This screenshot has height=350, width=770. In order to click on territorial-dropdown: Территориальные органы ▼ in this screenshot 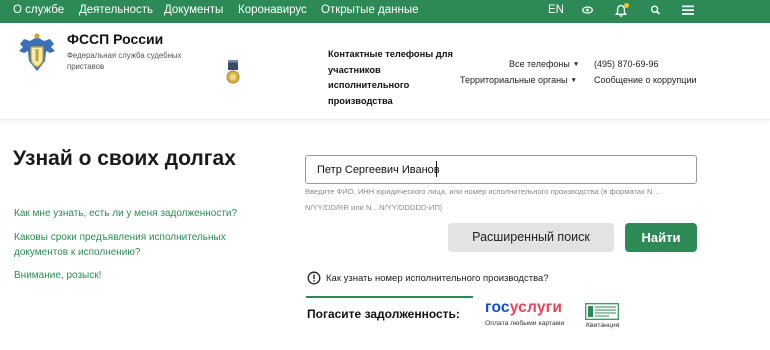, I will do `click(518, 80)`.